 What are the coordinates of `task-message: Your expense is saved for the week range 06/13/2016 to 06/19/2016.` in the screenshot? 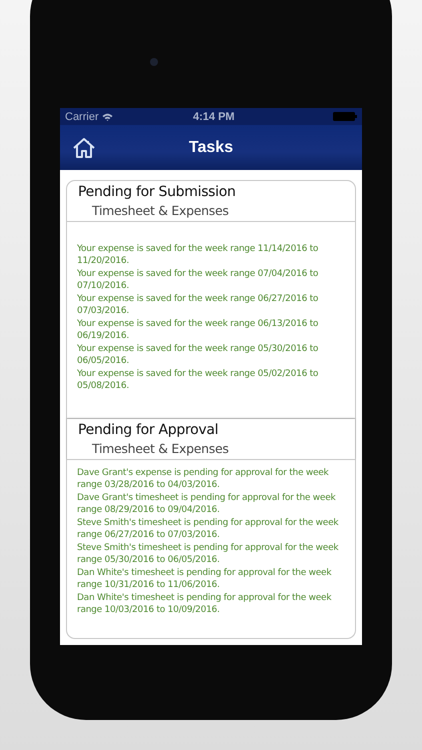 It's located at (213, 330).